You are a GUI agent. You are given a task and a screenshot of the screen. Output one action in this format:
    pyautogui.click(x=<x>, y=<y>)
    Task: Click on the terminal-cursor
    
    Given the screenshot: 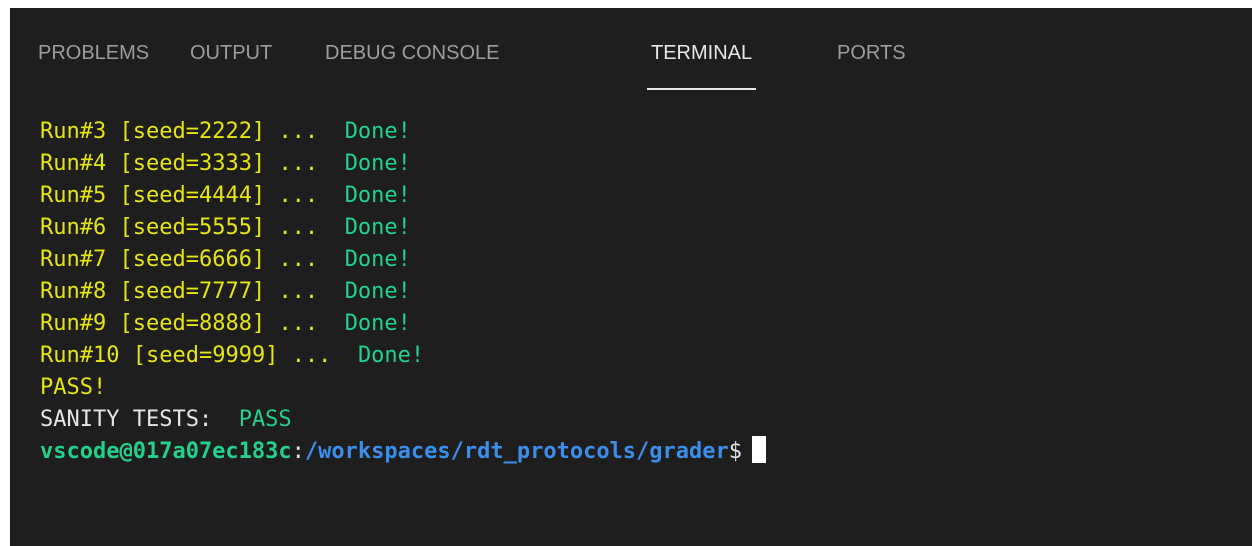 What is the action you would take?
    pyautogui.click(x=759, y=449)
    